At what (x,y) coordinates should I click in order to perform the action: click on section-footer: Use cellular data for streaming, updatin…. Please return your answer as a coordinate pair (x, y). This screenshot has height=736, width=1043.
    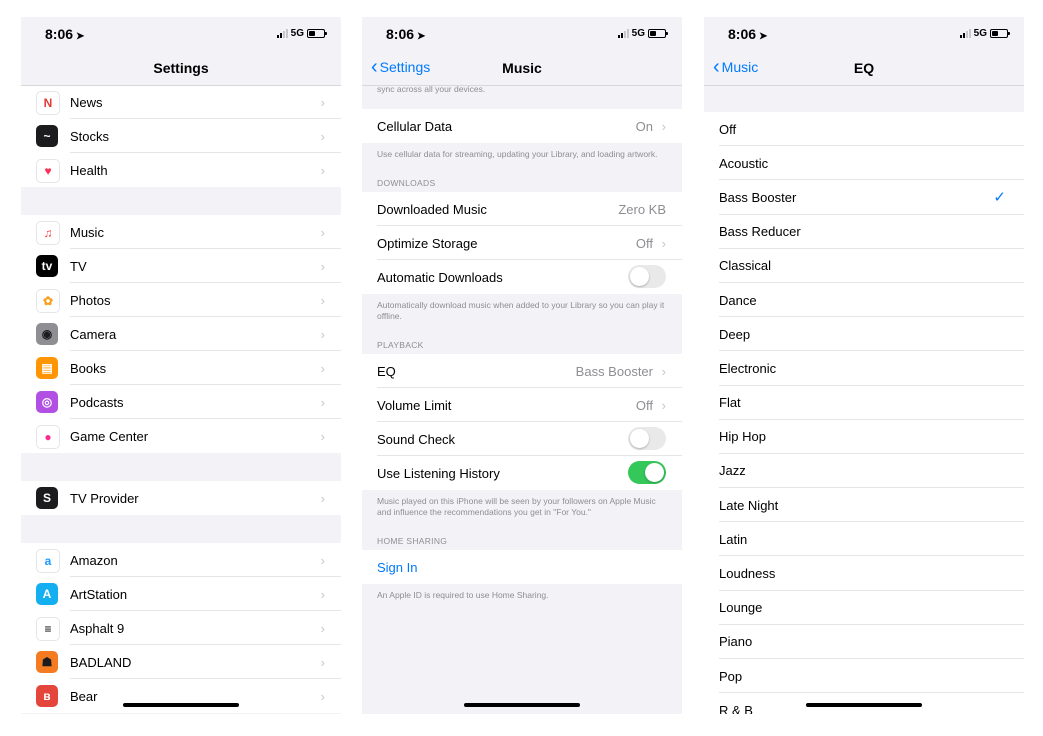
    Looking at the image, I should click on (517, 154).